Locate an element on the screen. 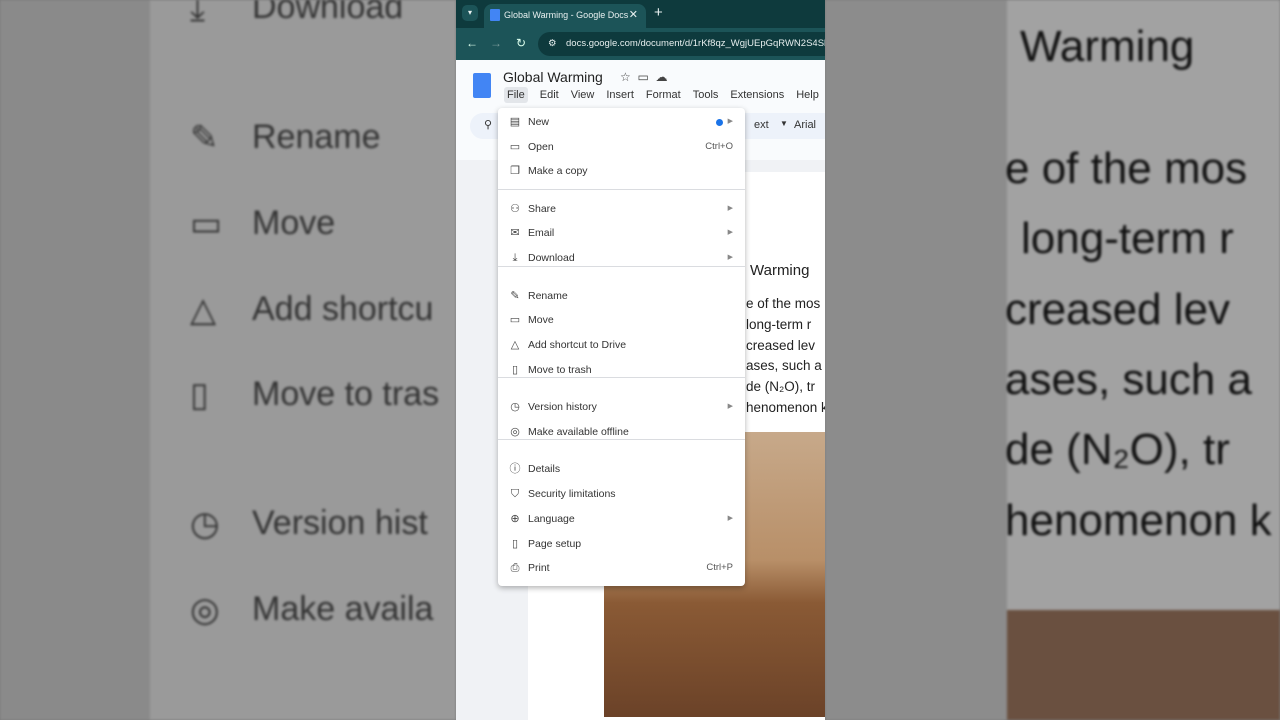 The image size is (1280, 720). doc-line: creased lev is located at coordinates (781, 345).